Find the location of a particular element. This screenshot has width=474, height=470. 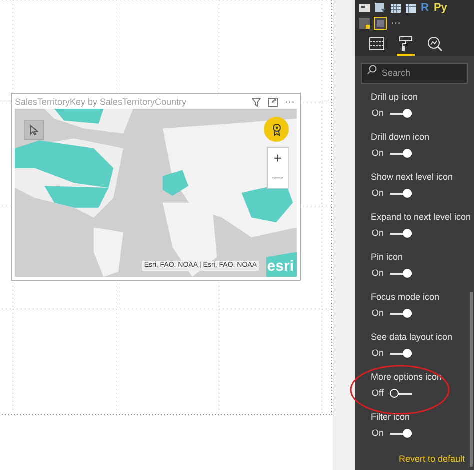

more-visuals-button: ··· is located at coordinates (396, 23).